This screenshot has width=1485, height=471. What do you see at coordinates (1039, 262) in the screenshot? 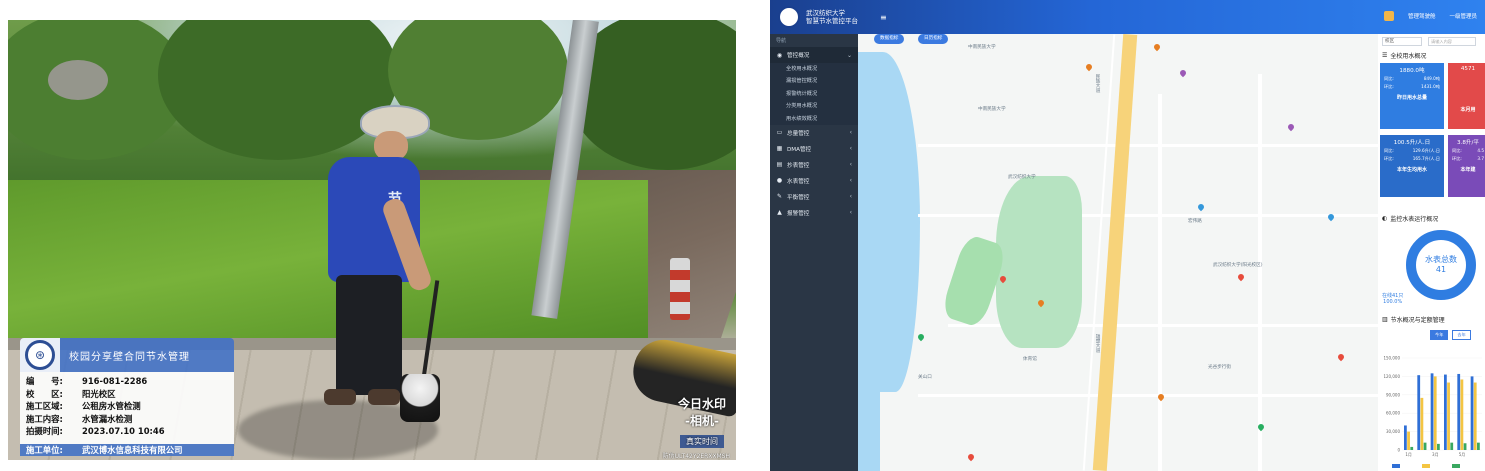
I see `campus-park` at bounding box center [1039, 262].